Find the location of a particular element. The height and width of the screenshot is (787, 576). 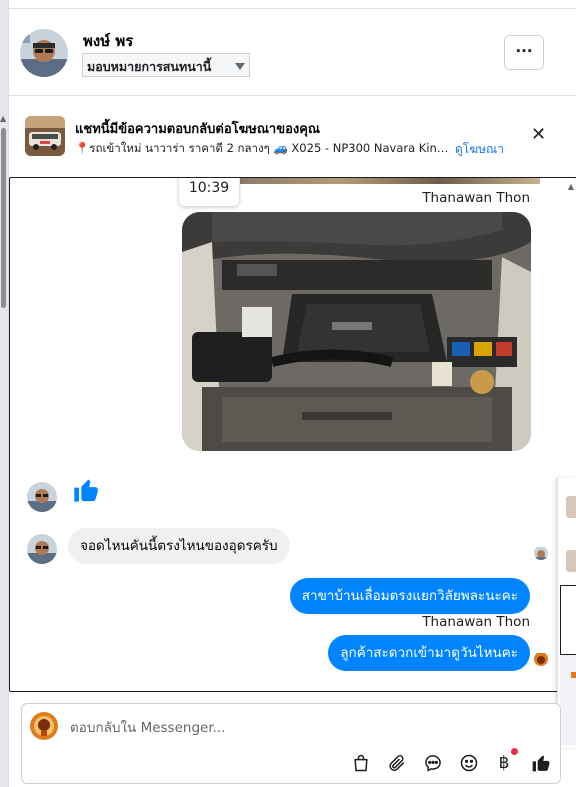

close-icon: ✕ is located at coordinates (538, 135).